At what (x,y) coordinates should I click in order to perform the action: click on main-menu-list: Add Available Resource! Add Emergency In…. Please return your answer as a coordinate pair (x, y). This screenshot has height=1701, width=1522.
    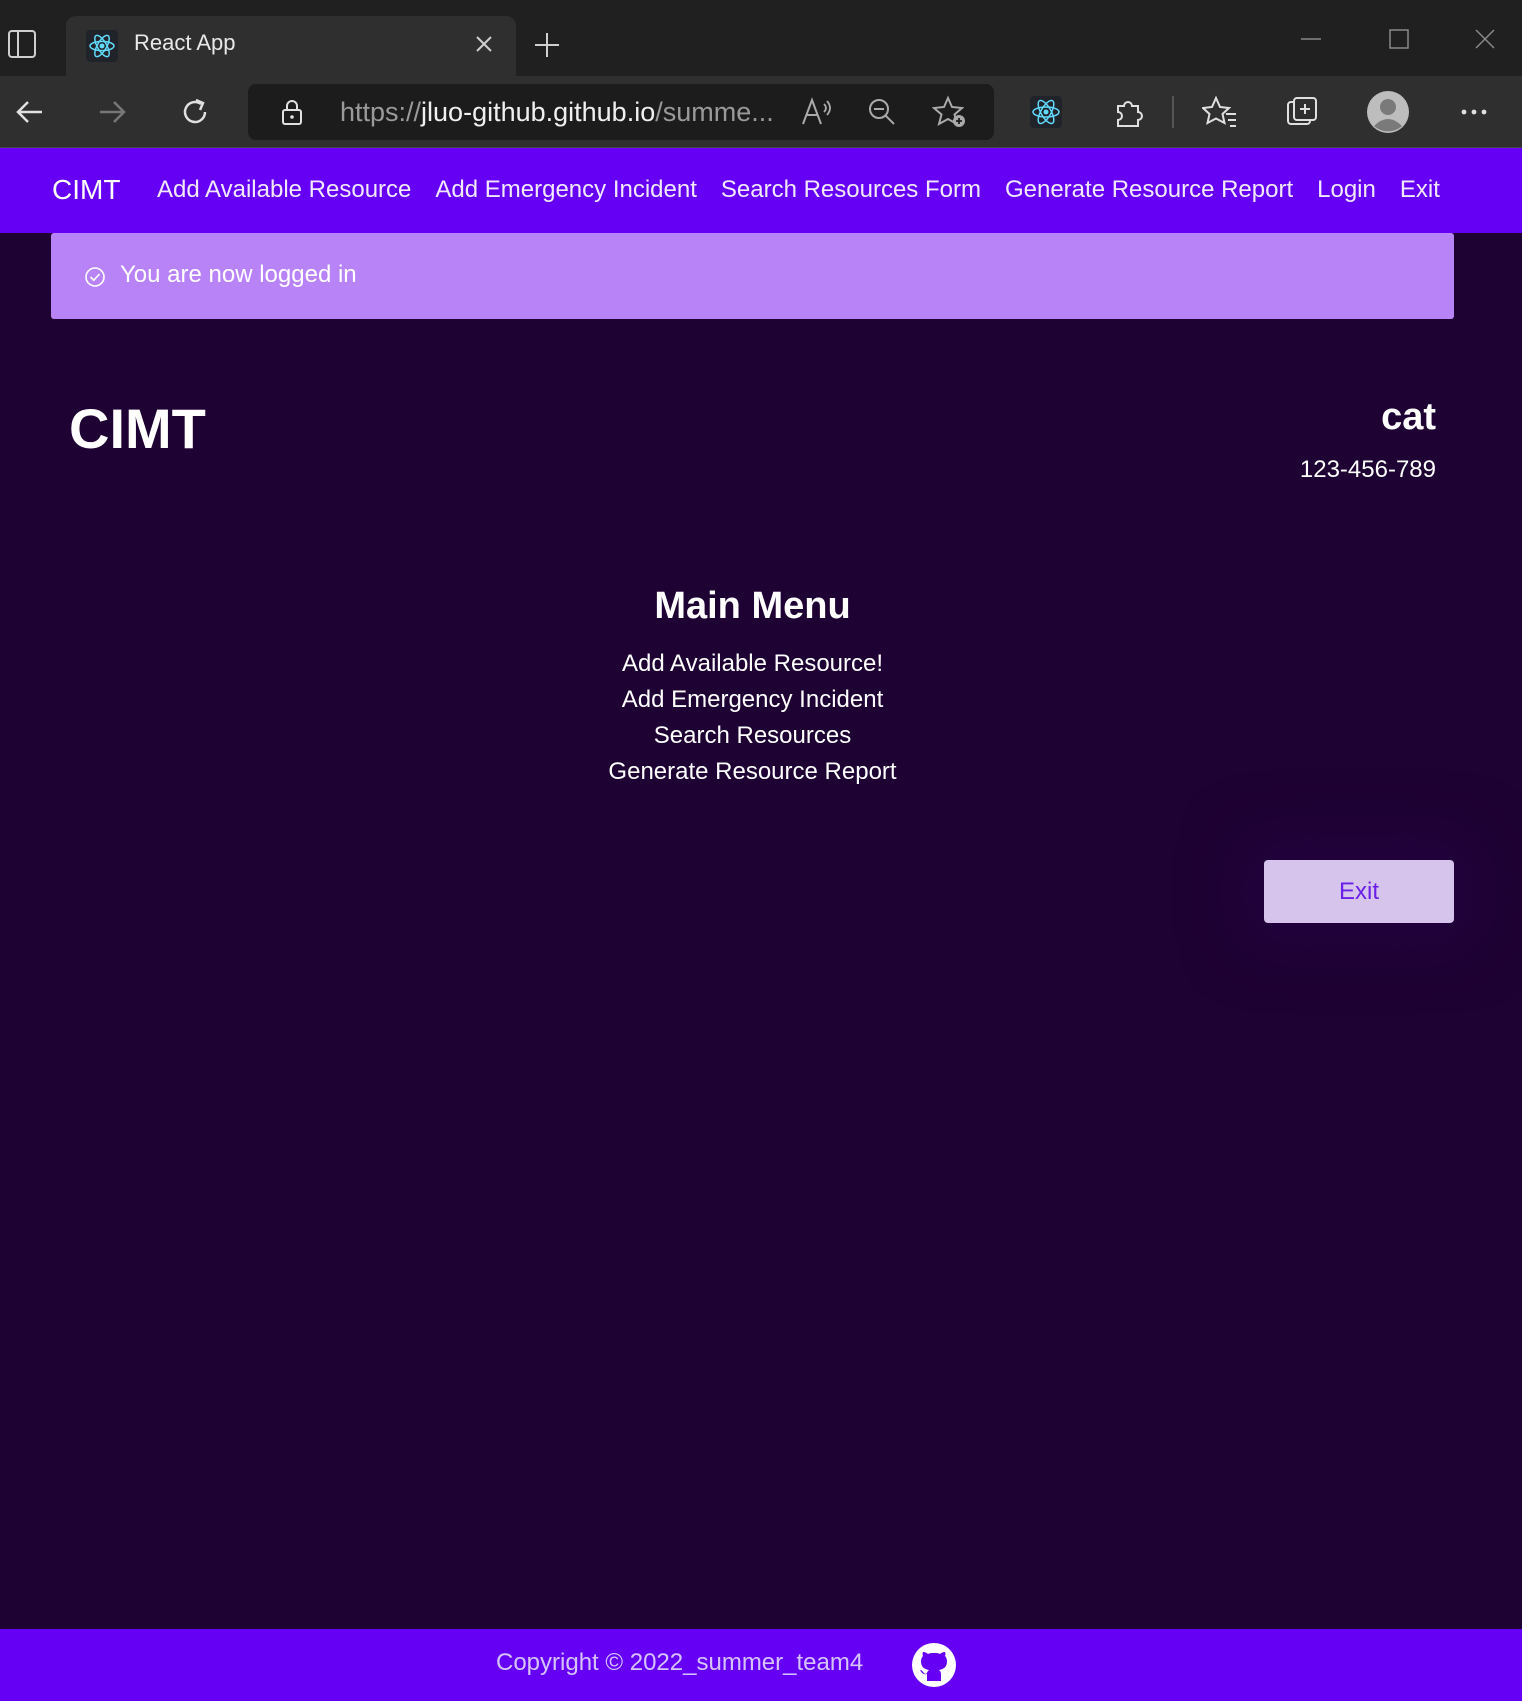
    Looking at the image, I should click on (752, 718).